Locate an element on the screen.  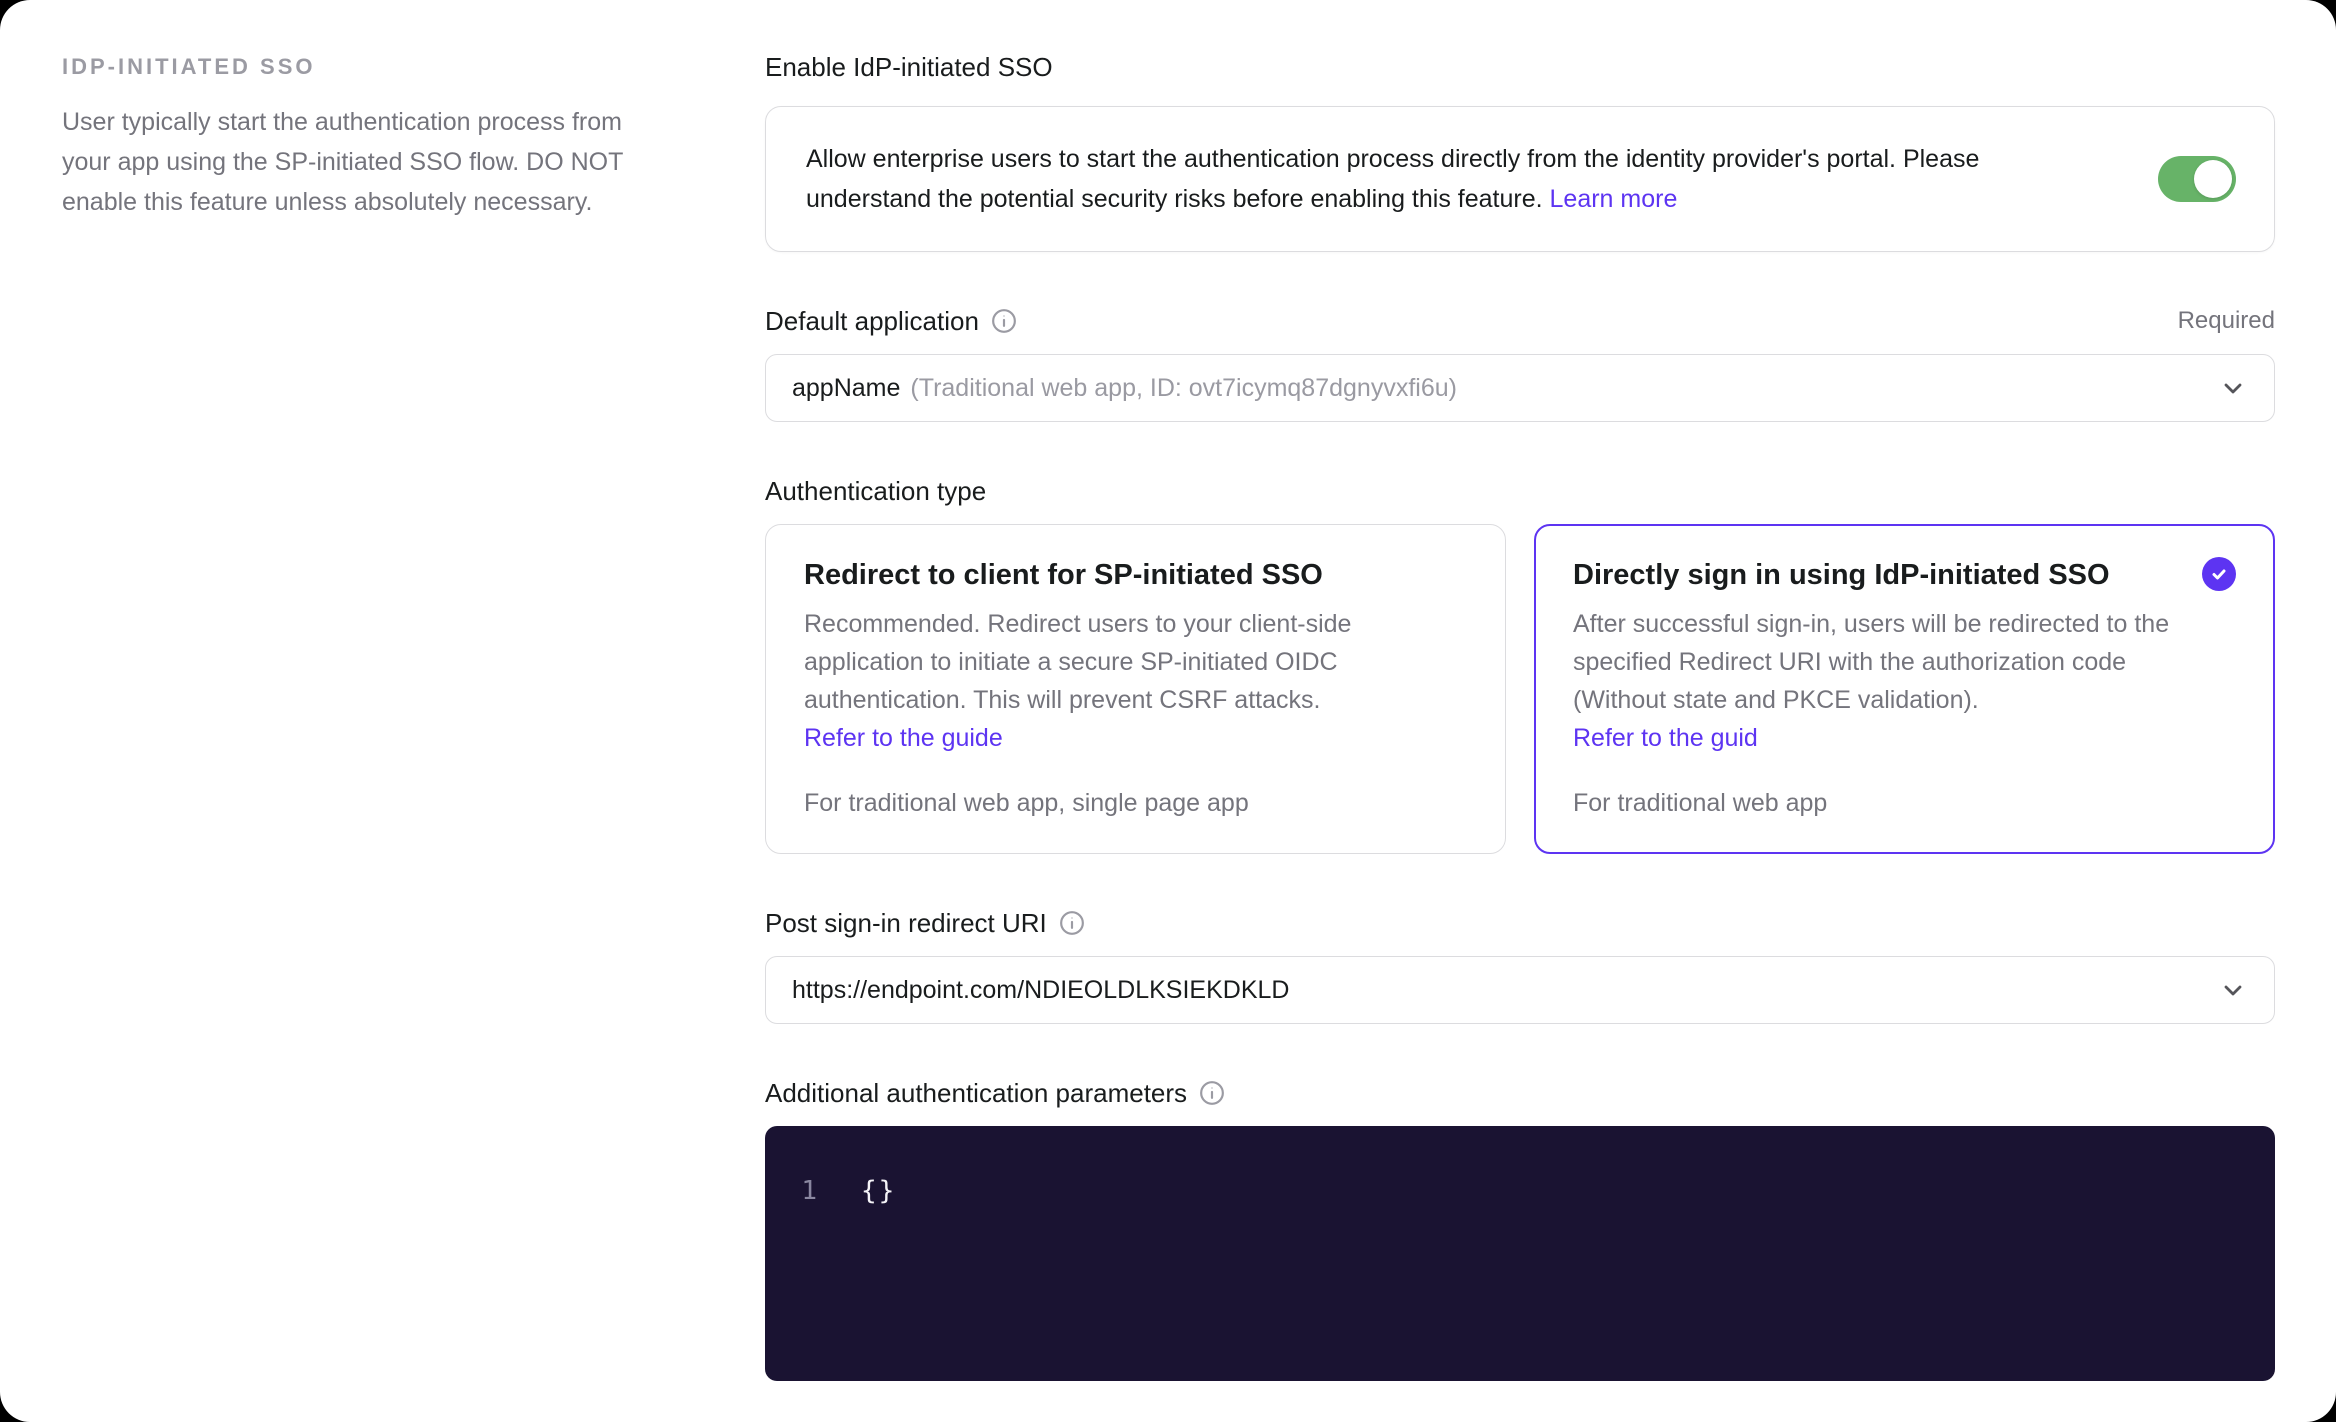
option-header: Redirect to client for SP-initiated SSO is located at coordinates (1135, 575).